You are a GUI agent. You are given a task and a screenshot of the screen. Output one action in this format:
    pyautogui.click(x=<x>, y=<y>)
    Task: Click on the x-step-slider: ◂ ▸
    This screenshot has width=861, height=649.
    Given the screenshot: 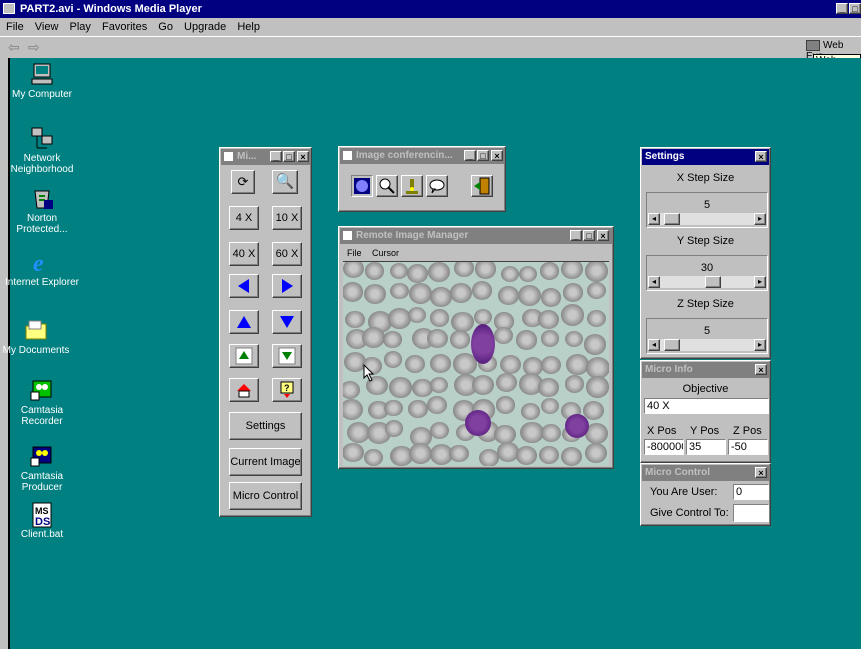 What is the action you would take?
    pyautogui.click(x=707, y=219)
    